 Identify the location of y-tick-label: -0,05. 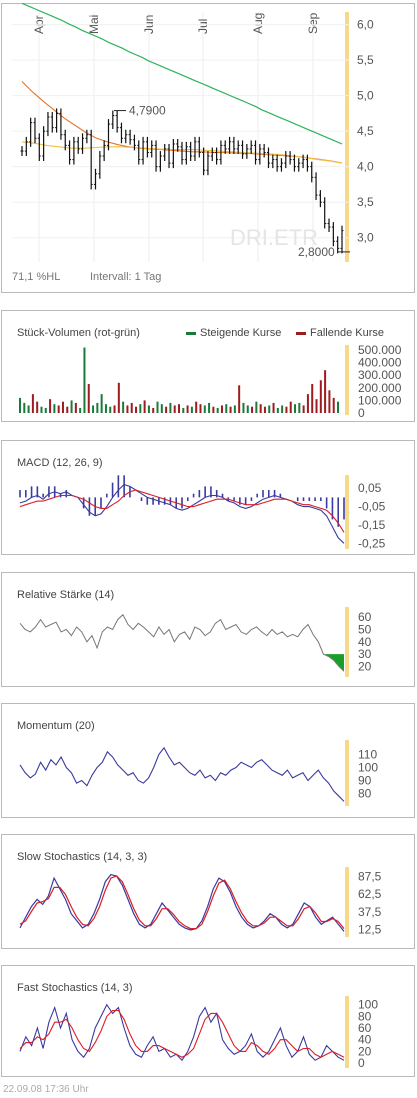
(372, 507).